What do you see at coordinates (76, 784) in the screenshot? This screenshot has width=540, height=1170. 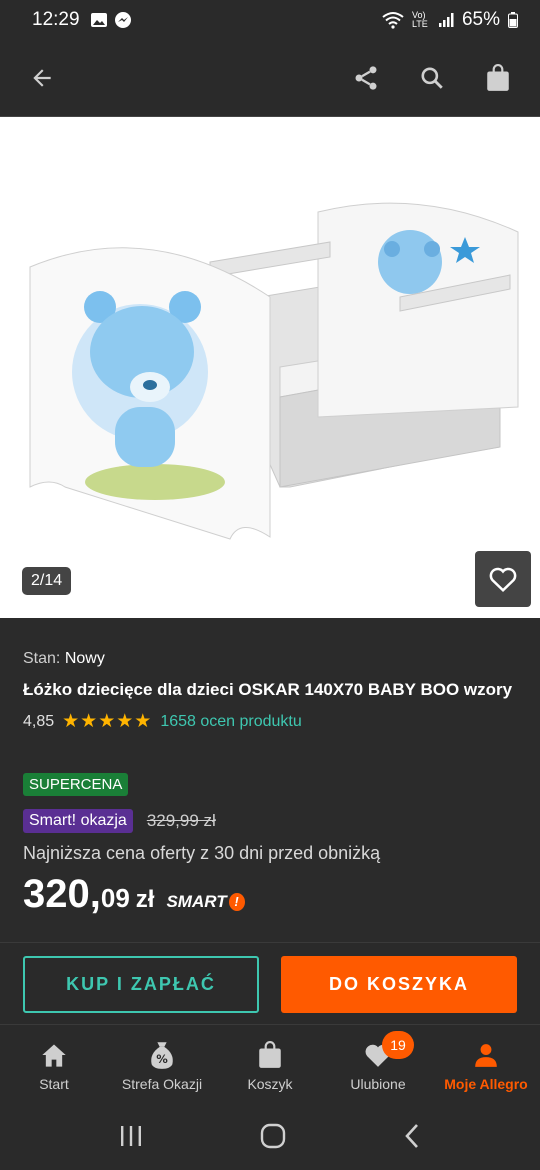 I see `supercena-badge: SUPERCENA` at bounding box center [76, 784].